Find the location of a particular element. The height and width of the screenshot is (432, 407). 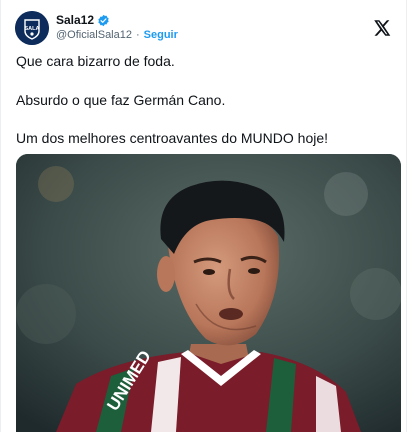

avatar: SALA is located at coordinates (32, 28).